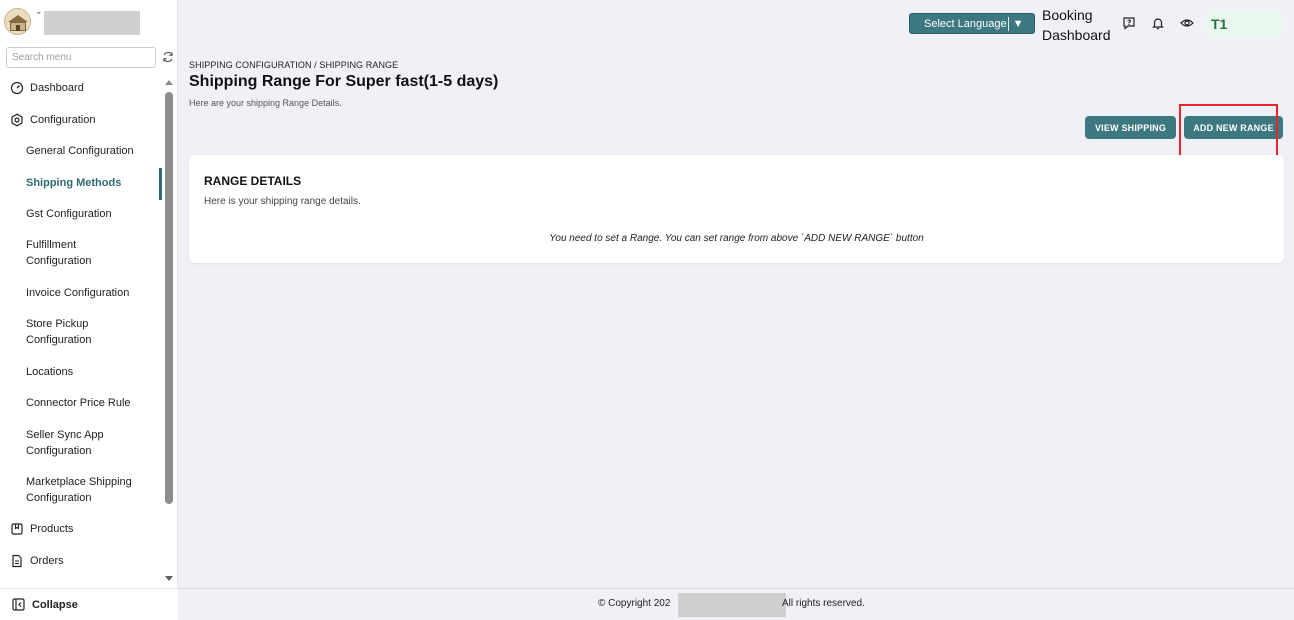 This screenshot has width=1294, height=620. Describe the element at coordinates (59, 253) in the screenshot. I see `sidebar-item-label: Fulfillment Configuration` at that location.